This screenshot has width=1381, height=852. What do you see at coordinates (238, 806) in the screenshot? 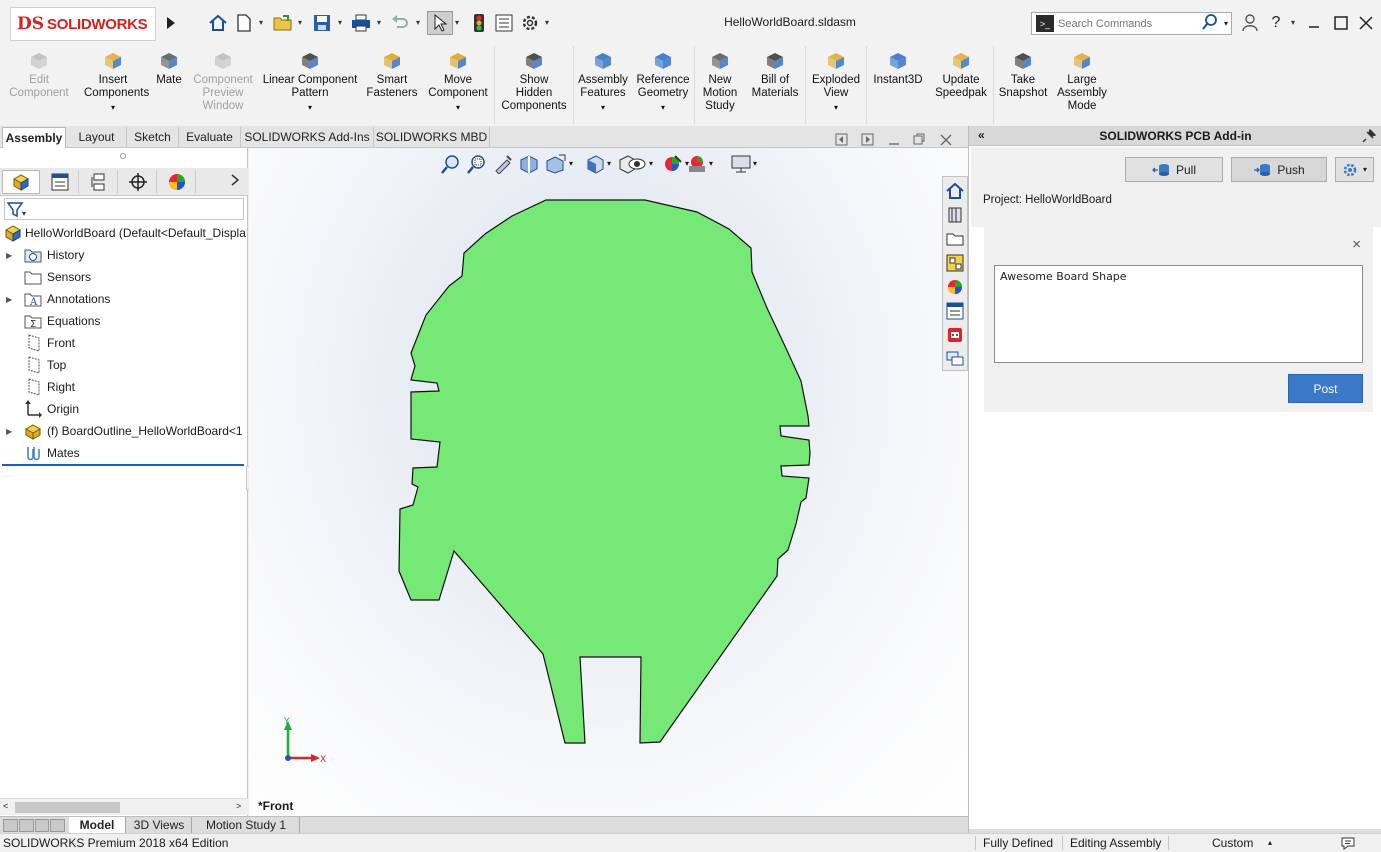
I see `scroll-right-icon: >` at bounding box center [238, 806].